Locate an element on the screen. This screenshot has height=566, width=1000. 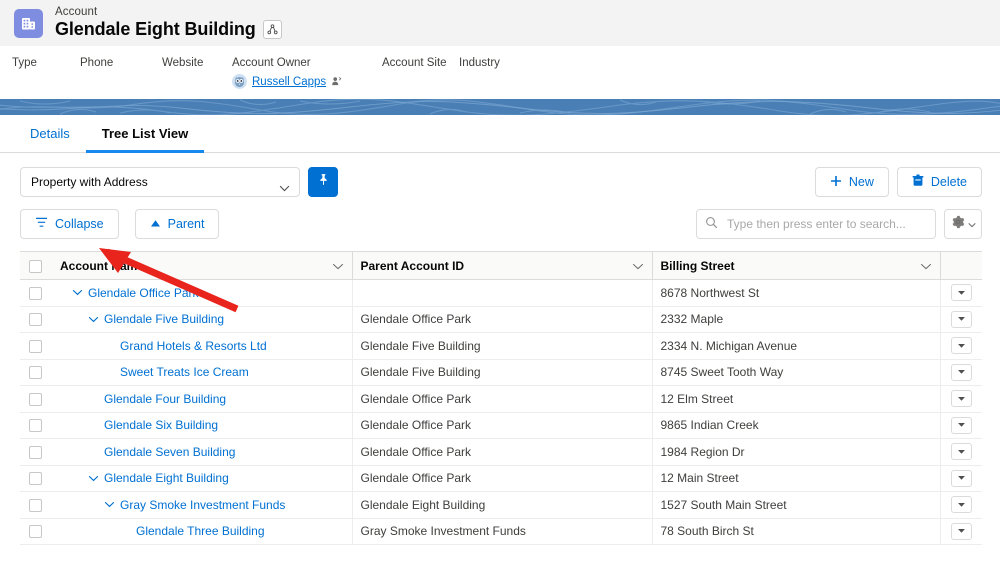
change-owner-icon is located at coordinates (336, 81).